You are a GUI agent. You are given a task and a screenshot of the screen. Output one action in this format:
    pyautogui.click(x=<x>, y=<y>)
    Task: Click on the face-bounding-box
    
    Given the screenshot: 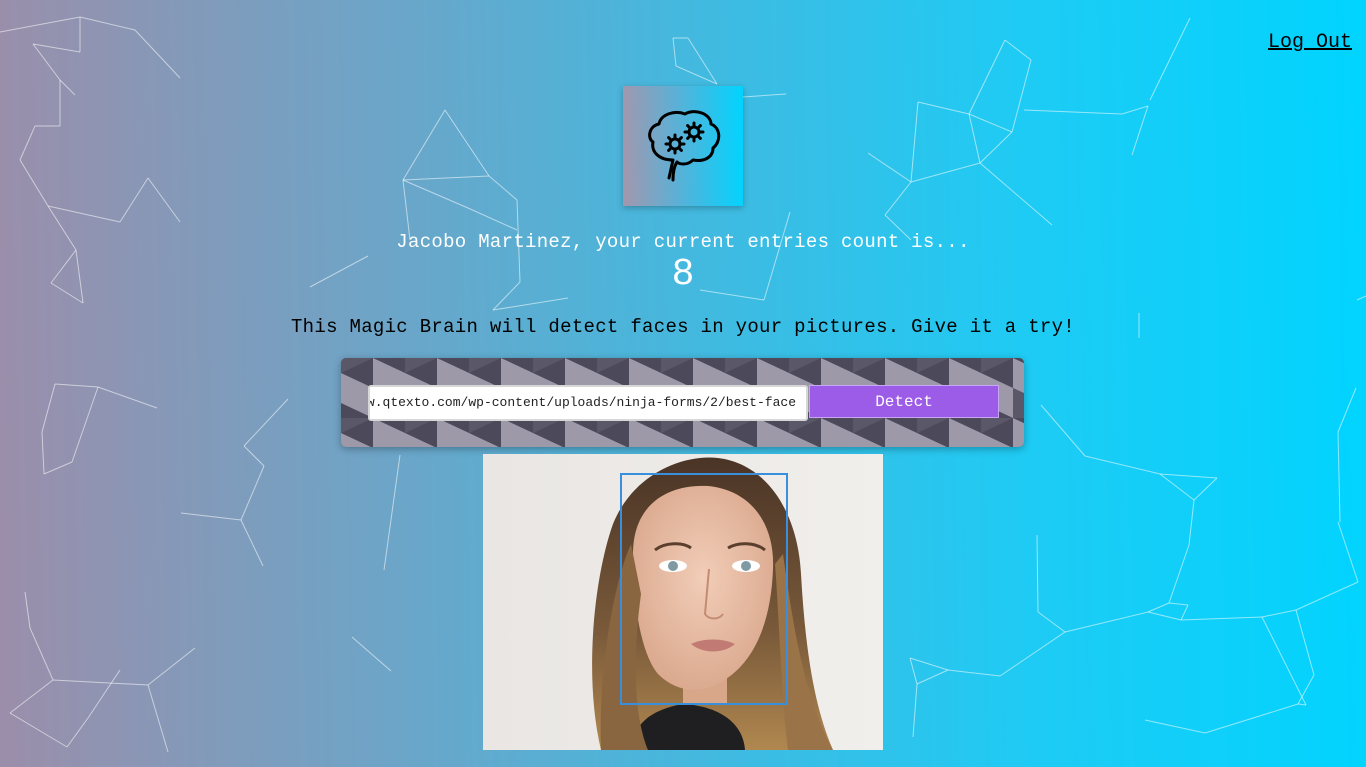 What is the action you would take?
    pyautogui.click(x=704, y=589)
    